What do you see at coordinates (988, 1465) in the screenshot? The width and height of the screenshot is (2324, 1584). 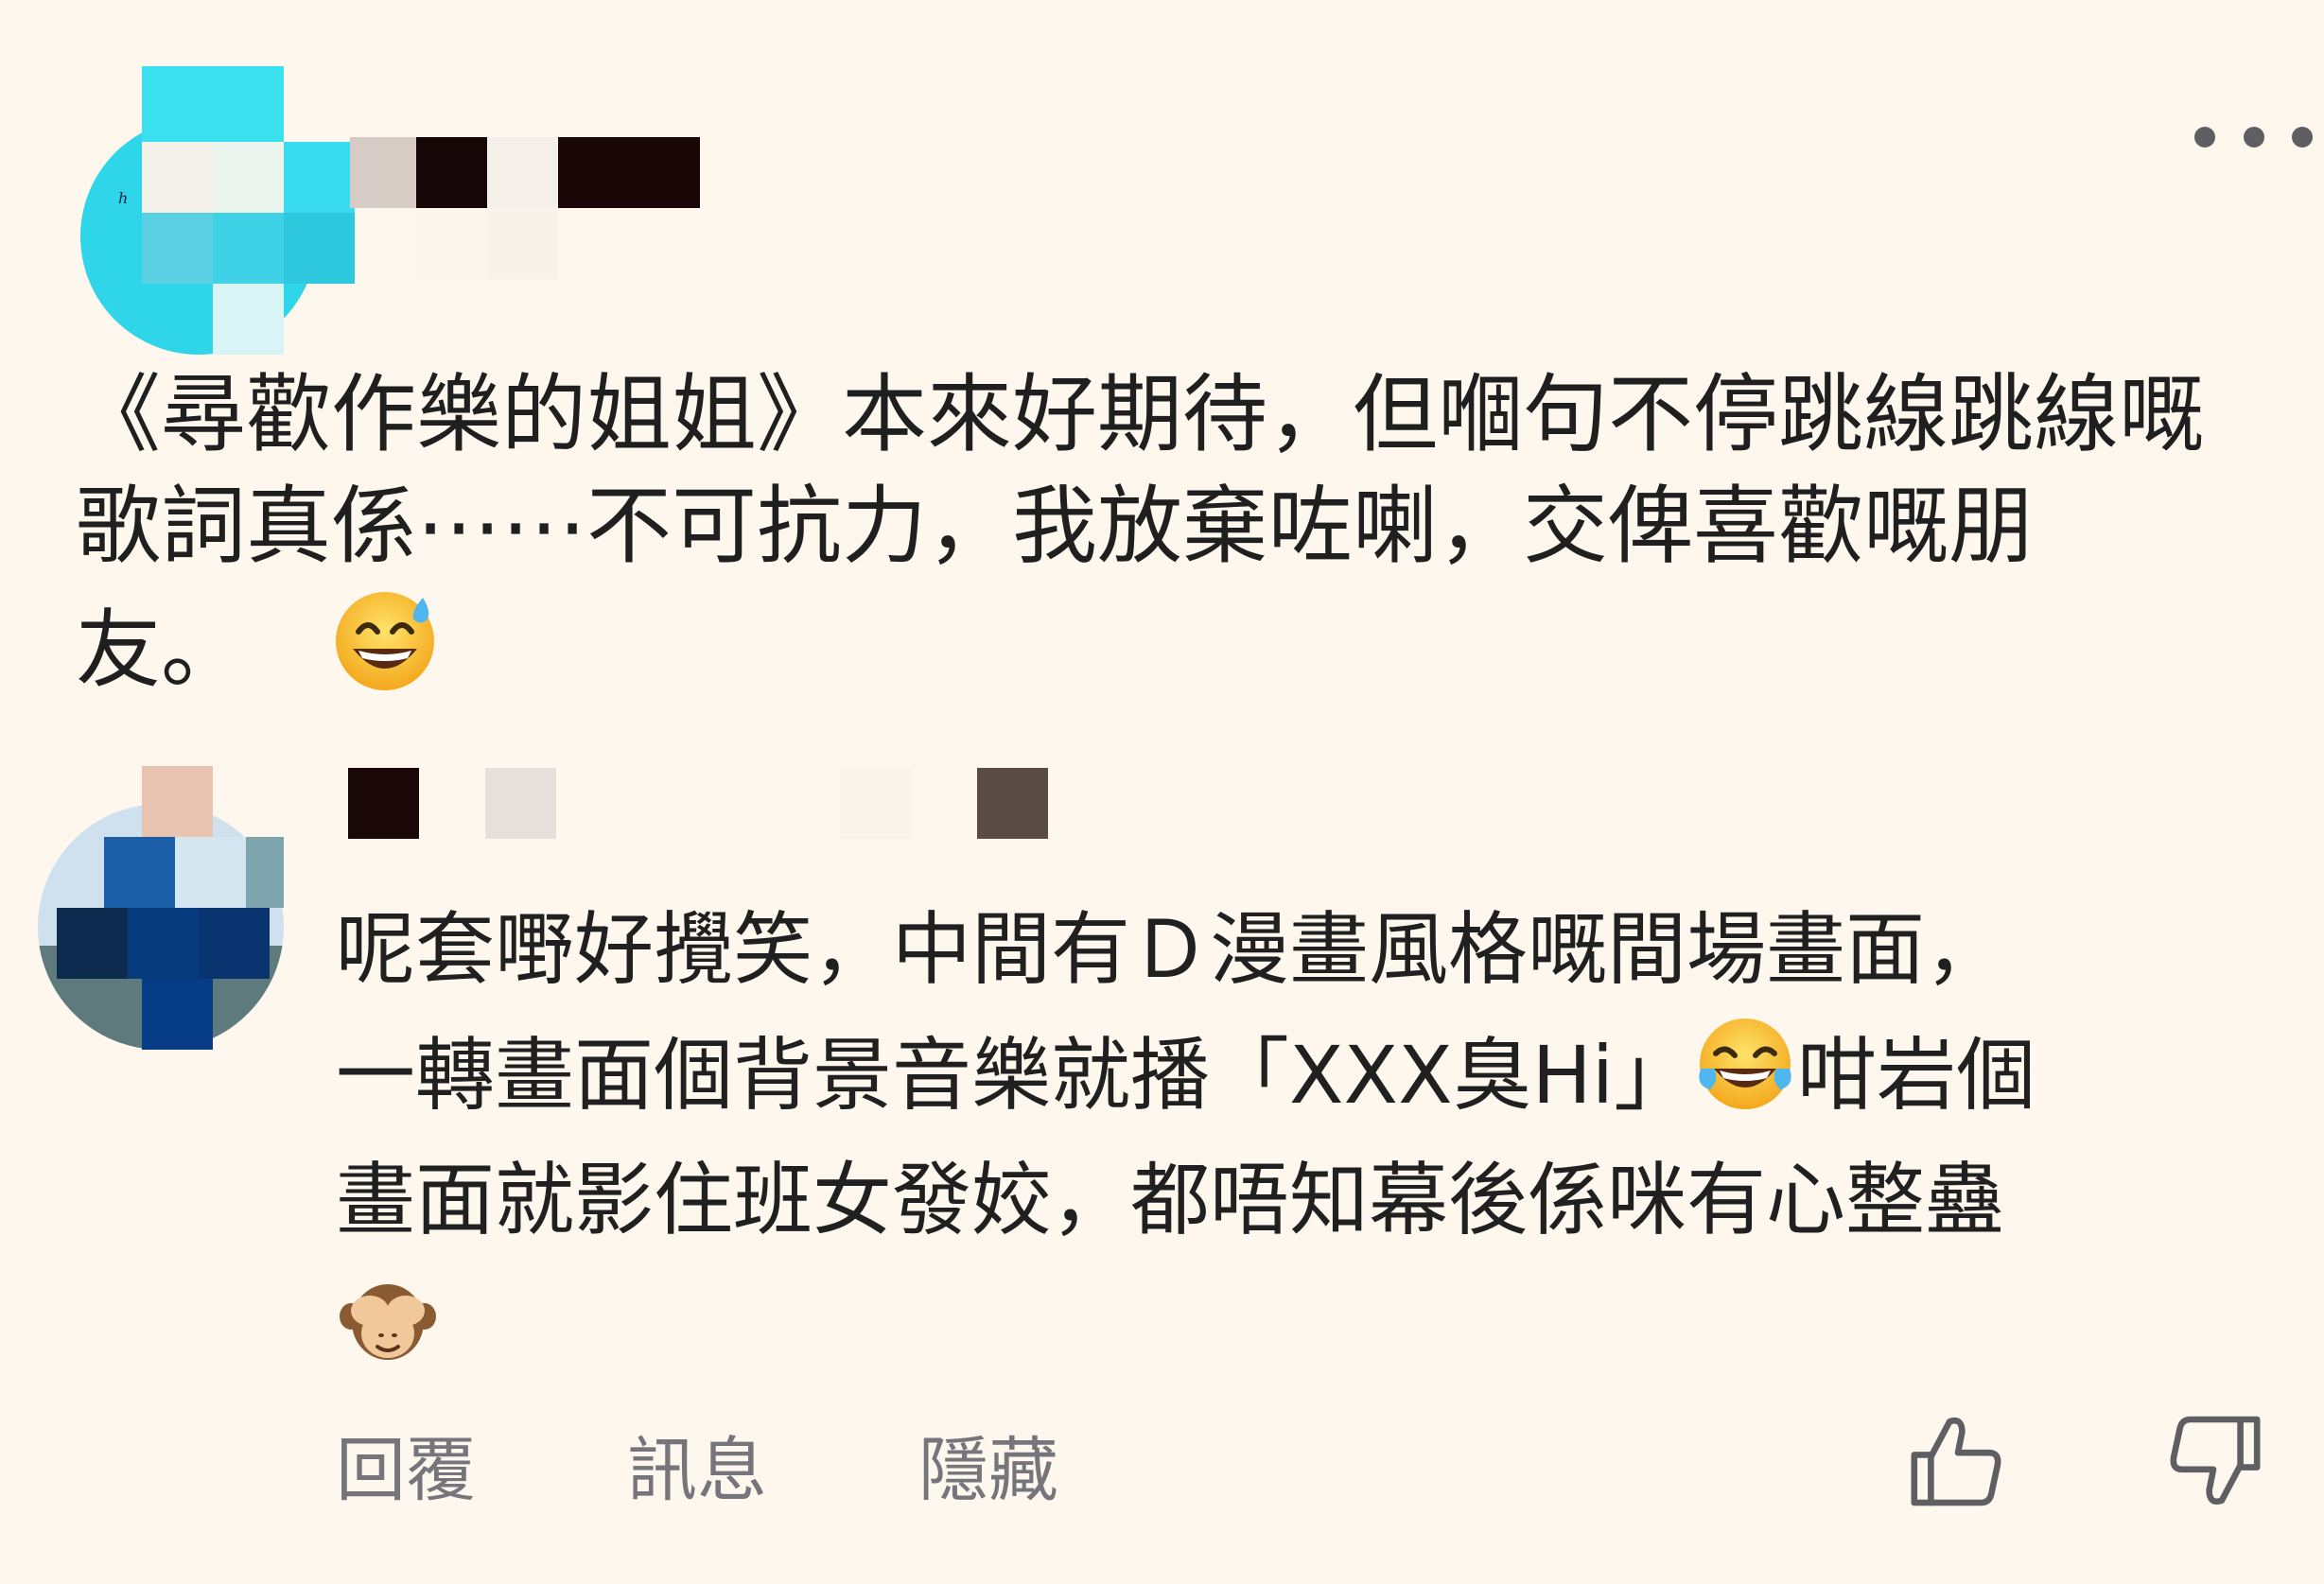 I see `hide-button: 隱藏` at bounding box center [988, 1465].